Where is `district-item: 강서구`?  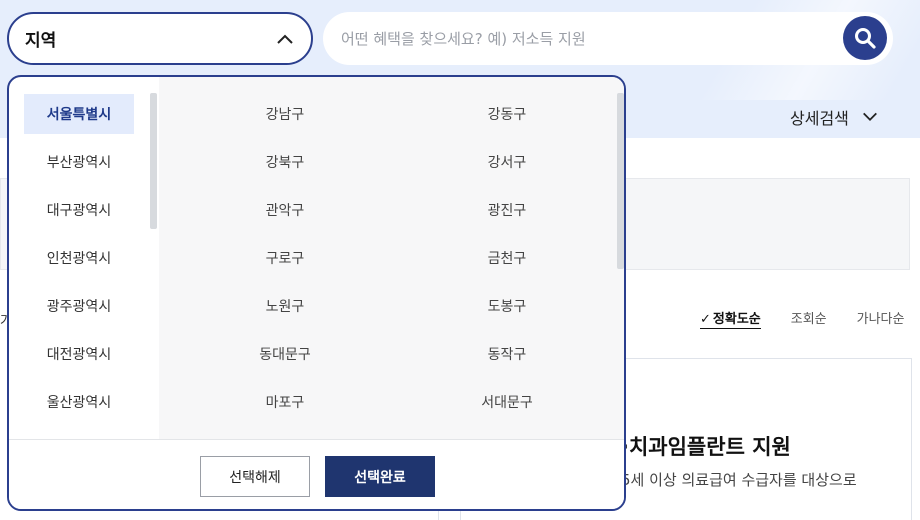 district-item: 강서구 is located at coordinates (507, 162).